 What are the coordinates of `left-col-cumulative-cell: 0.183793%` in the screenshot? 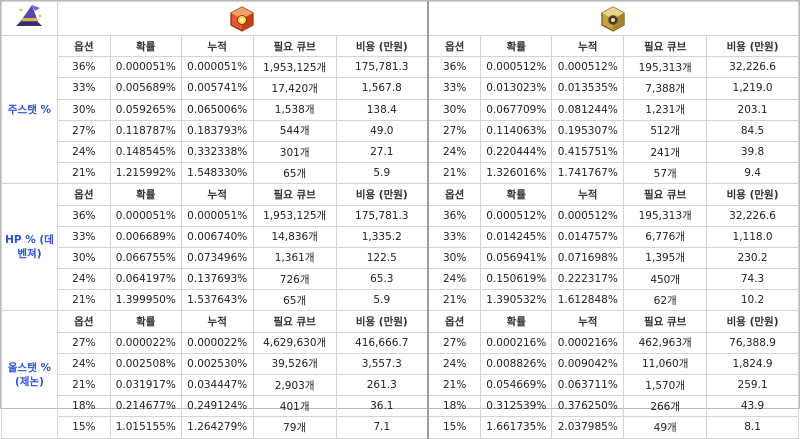 It's located at (217, 130).